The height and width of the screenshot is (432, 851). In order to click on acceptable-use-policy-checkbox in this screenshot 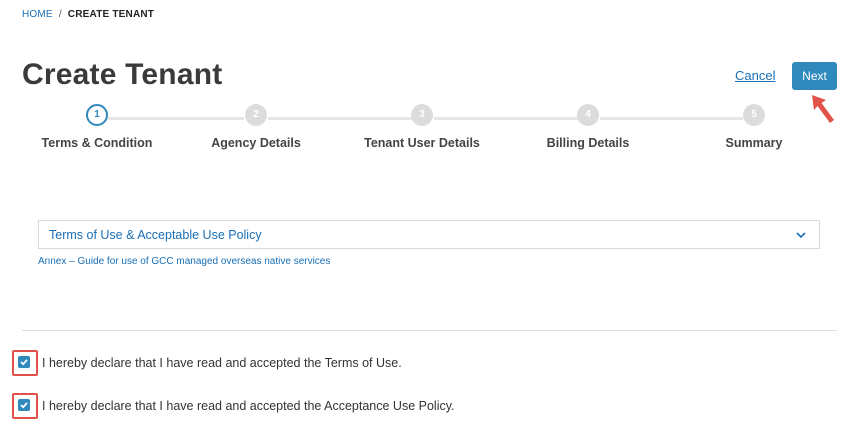, I will do `click(24, 405)`.